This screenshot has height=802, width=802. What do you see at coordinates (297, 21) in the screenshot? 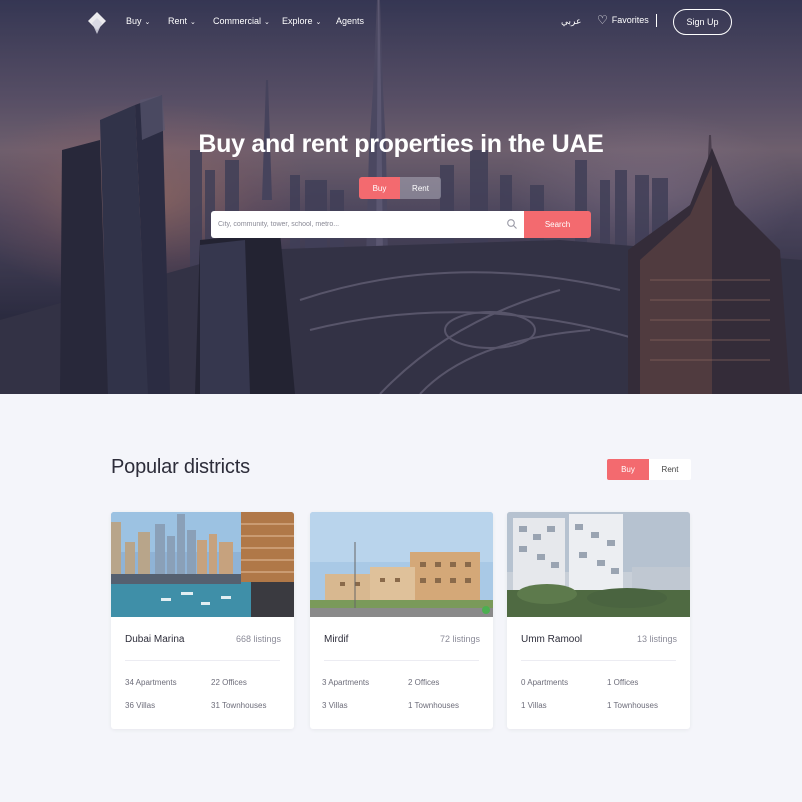
I see `nav-explore-label: Explore` at bounding box center [297, 21].